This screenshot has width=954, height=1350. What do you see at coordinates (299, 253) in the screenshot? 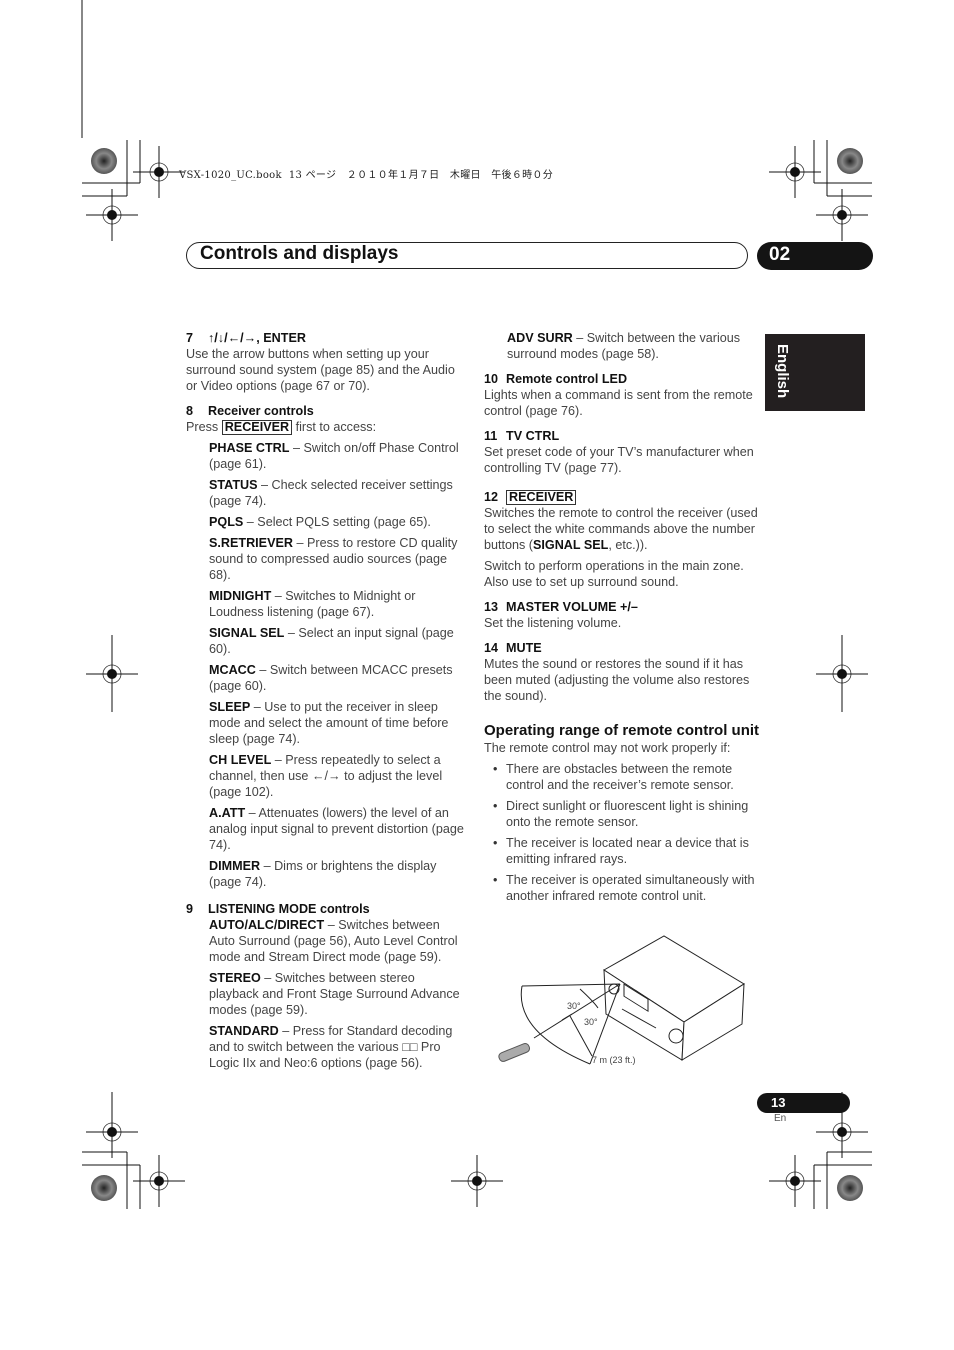
I see `chapter-title: Controls and displays` at bounding box center [299, 253].